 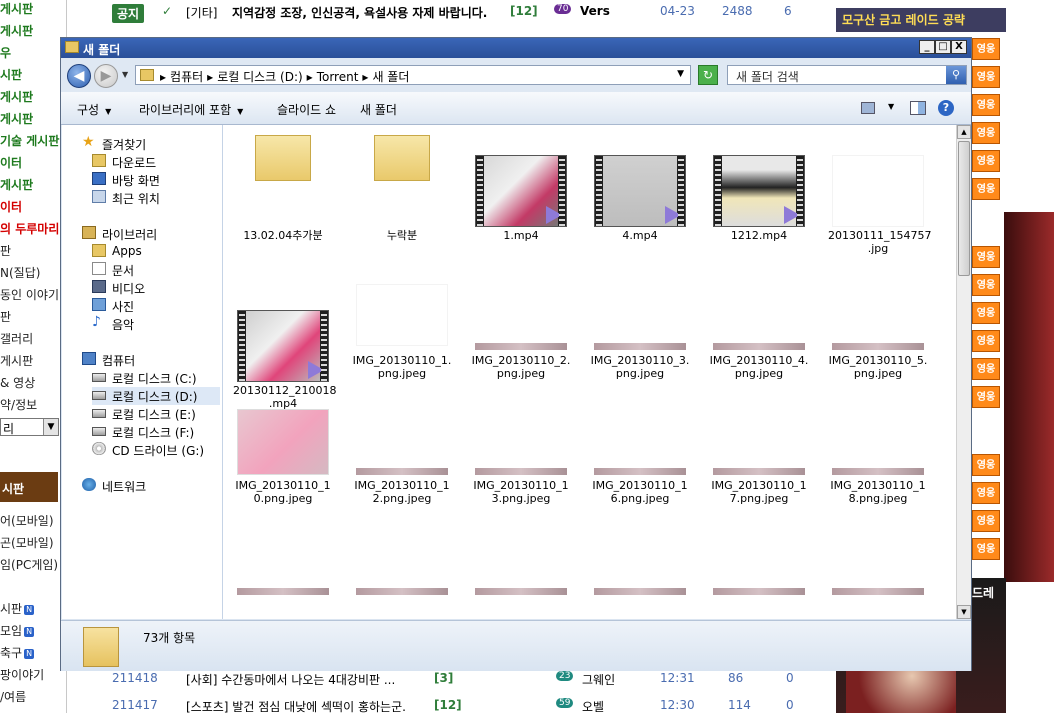 What do you see at coordinates (918, 108) in the screenshot?
I see `preview-pane-button` at bounding box center [918, 108].